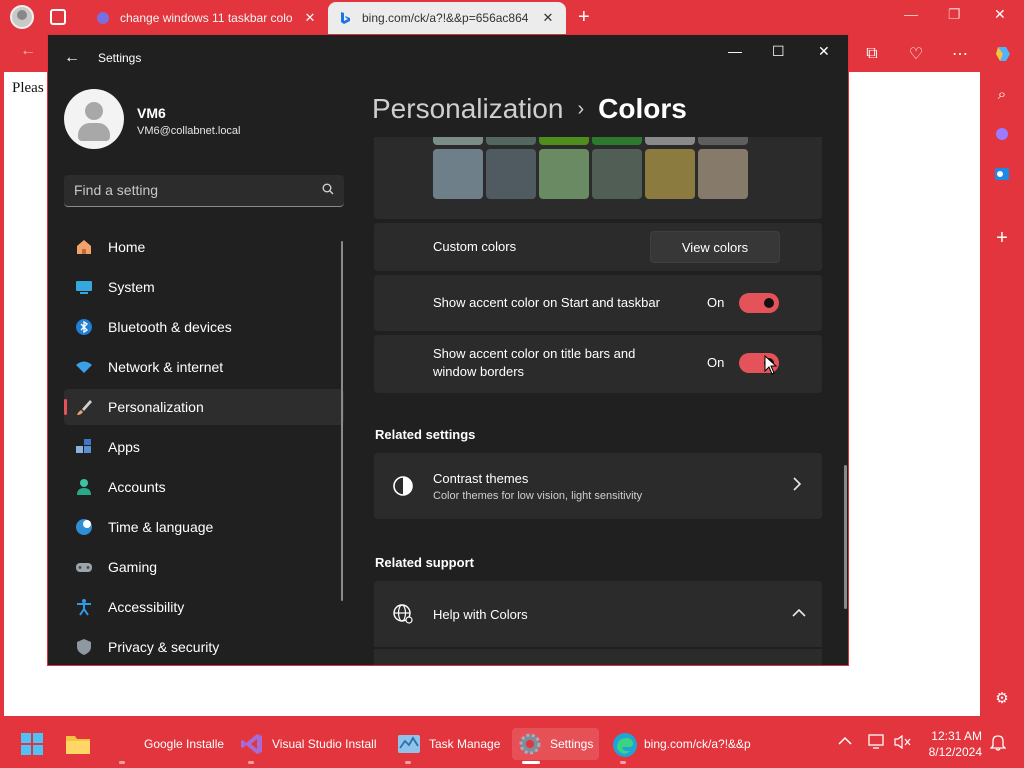 The height and width of the screenshot is (768, 1024). I want to click on nav-item-bluetooth: Bluetooth & devices, so click(204, 327).